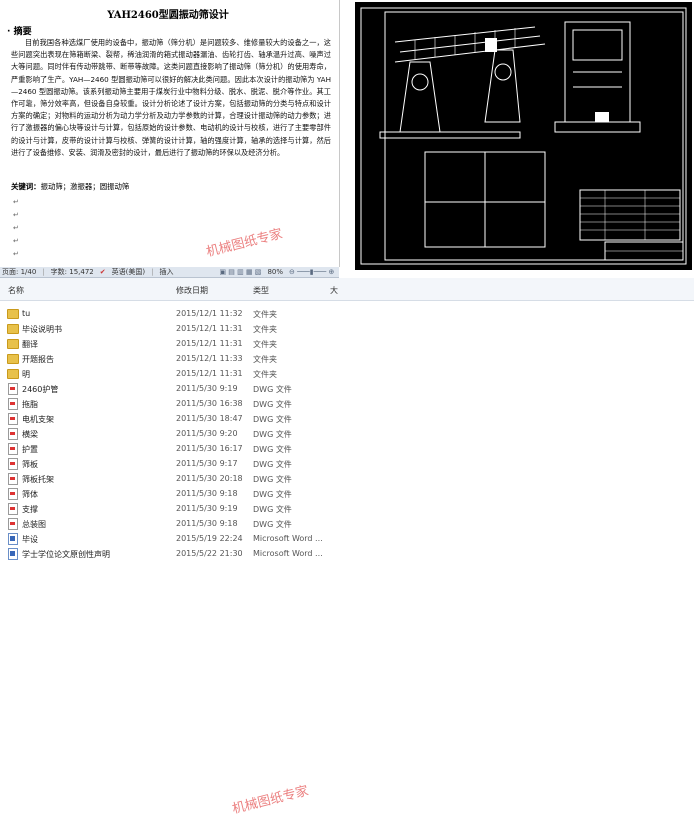 This screenshot has width=694, height=817. What do you see at coordinates (30, 509) in the screenshot?
I see `file-name: 支撑` at bounding box center [30, 509].